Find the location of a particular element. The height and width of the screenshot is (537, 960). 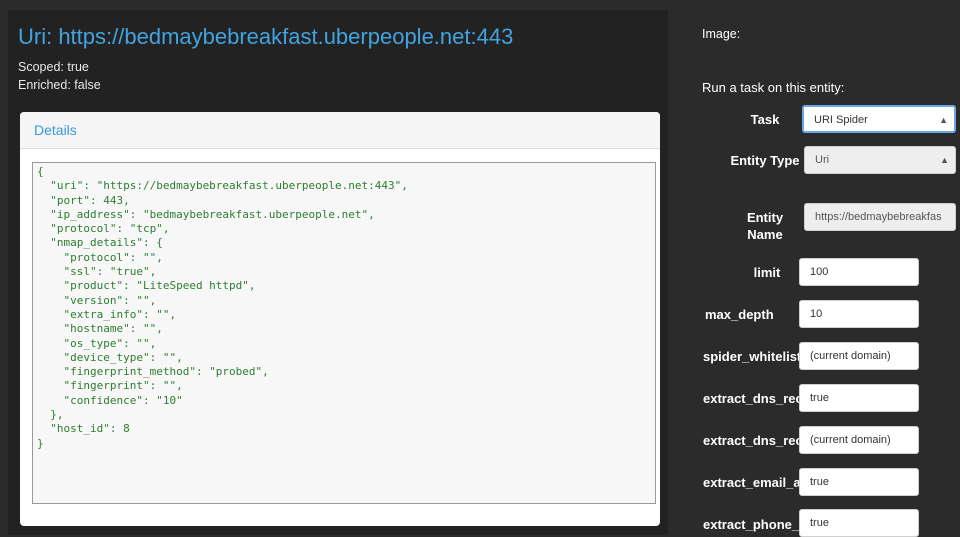

option-input-extract-phone-numbers: true is located at coordinates (859, 523).